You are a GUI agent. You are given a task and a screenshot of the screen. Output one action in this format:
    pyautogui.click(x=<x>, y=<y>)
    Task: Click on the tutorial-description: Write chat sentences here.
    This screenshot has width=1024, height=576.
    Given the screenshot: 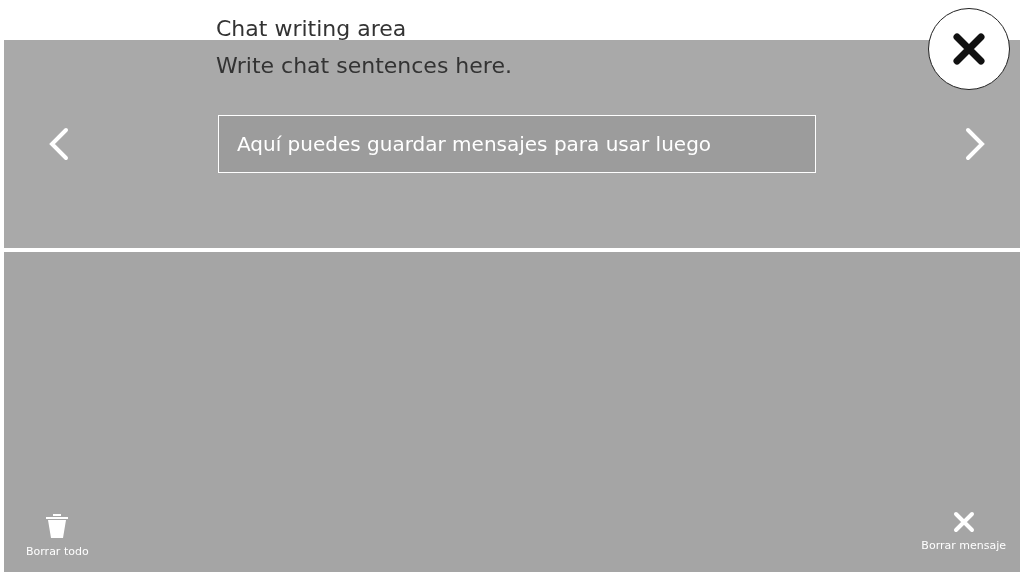 What is the action you would take?
    pyautogui.click(x=364, y=66)
    